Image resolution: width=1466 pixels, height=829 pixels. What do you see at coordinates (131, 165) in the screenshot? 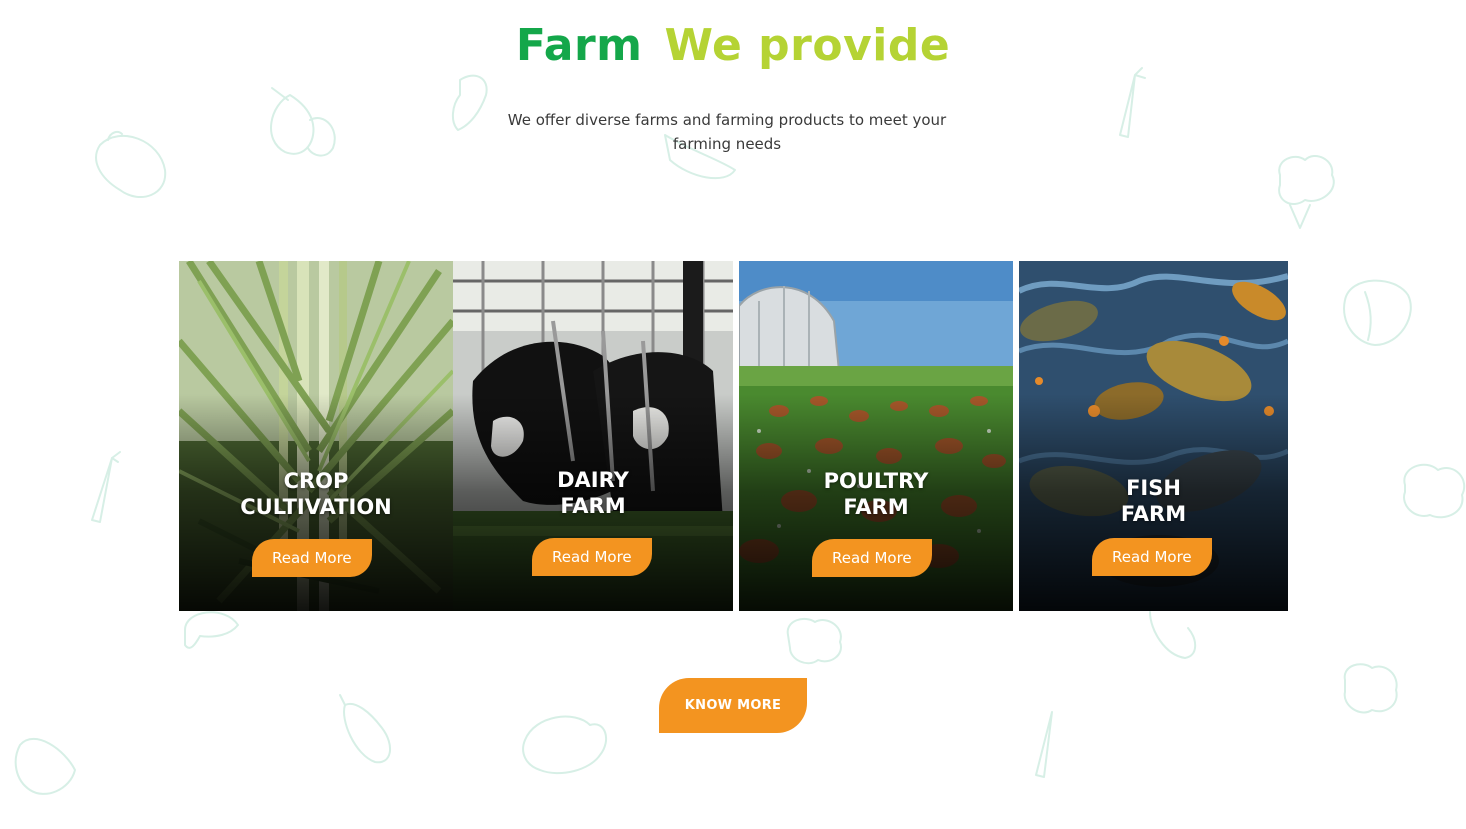
I see `pepper-icon` at bounding box center [131, 165].